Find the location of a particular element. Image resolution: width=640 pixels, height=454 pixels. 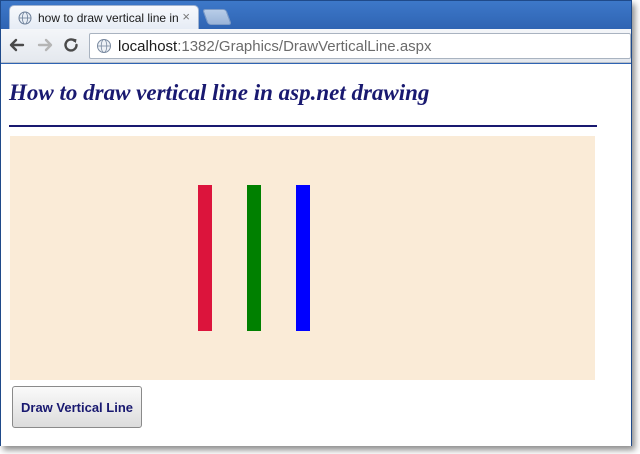

horizontal-rule is located at coordinates (303, 126).